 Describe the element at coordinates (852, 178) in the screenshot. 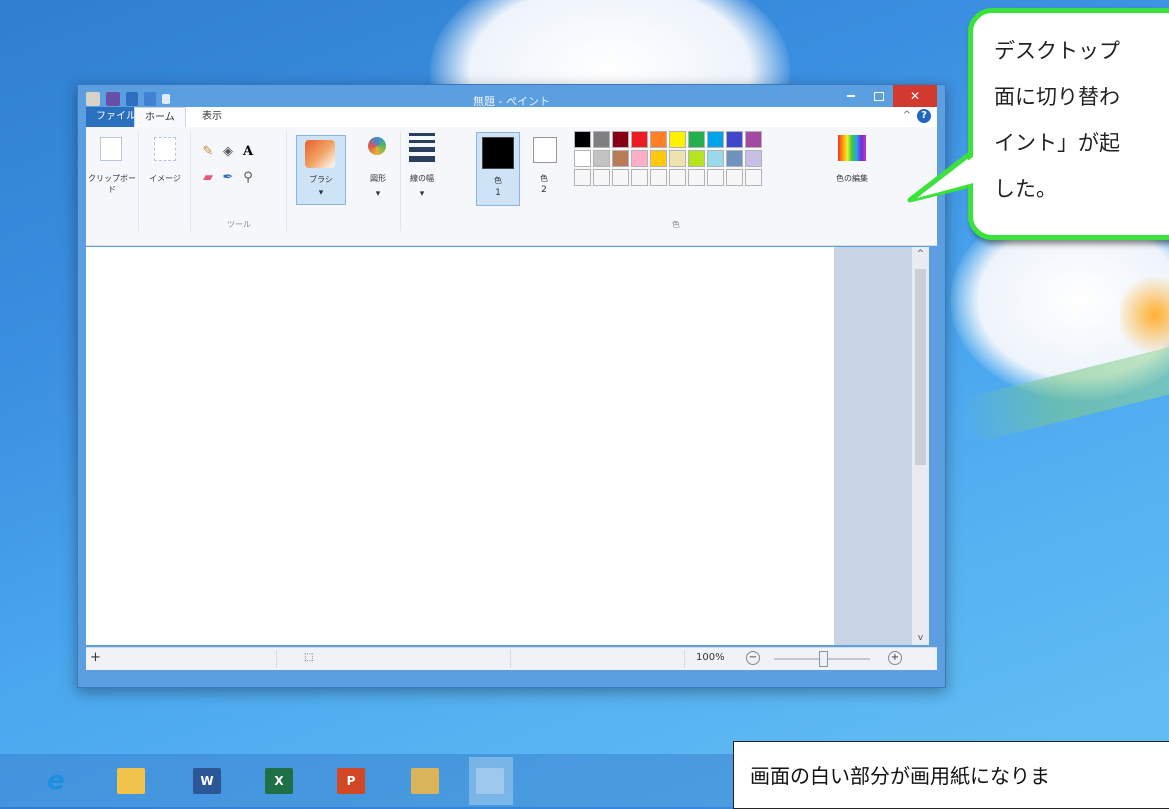

I see `edit-colors-label: 色の編集` at that location.